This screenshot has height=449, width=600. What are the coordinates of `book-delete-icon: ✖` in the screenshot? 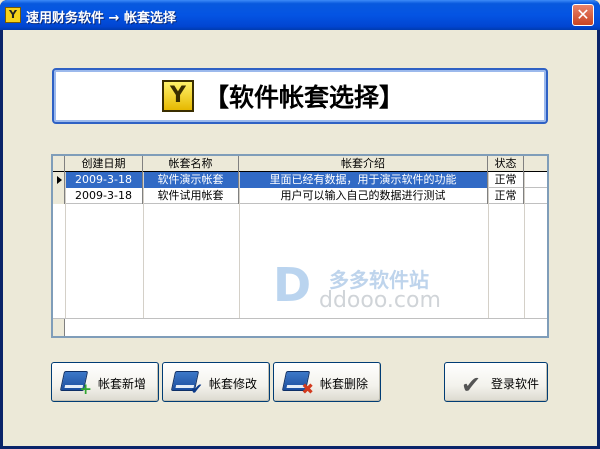 It's located at (297, 383).